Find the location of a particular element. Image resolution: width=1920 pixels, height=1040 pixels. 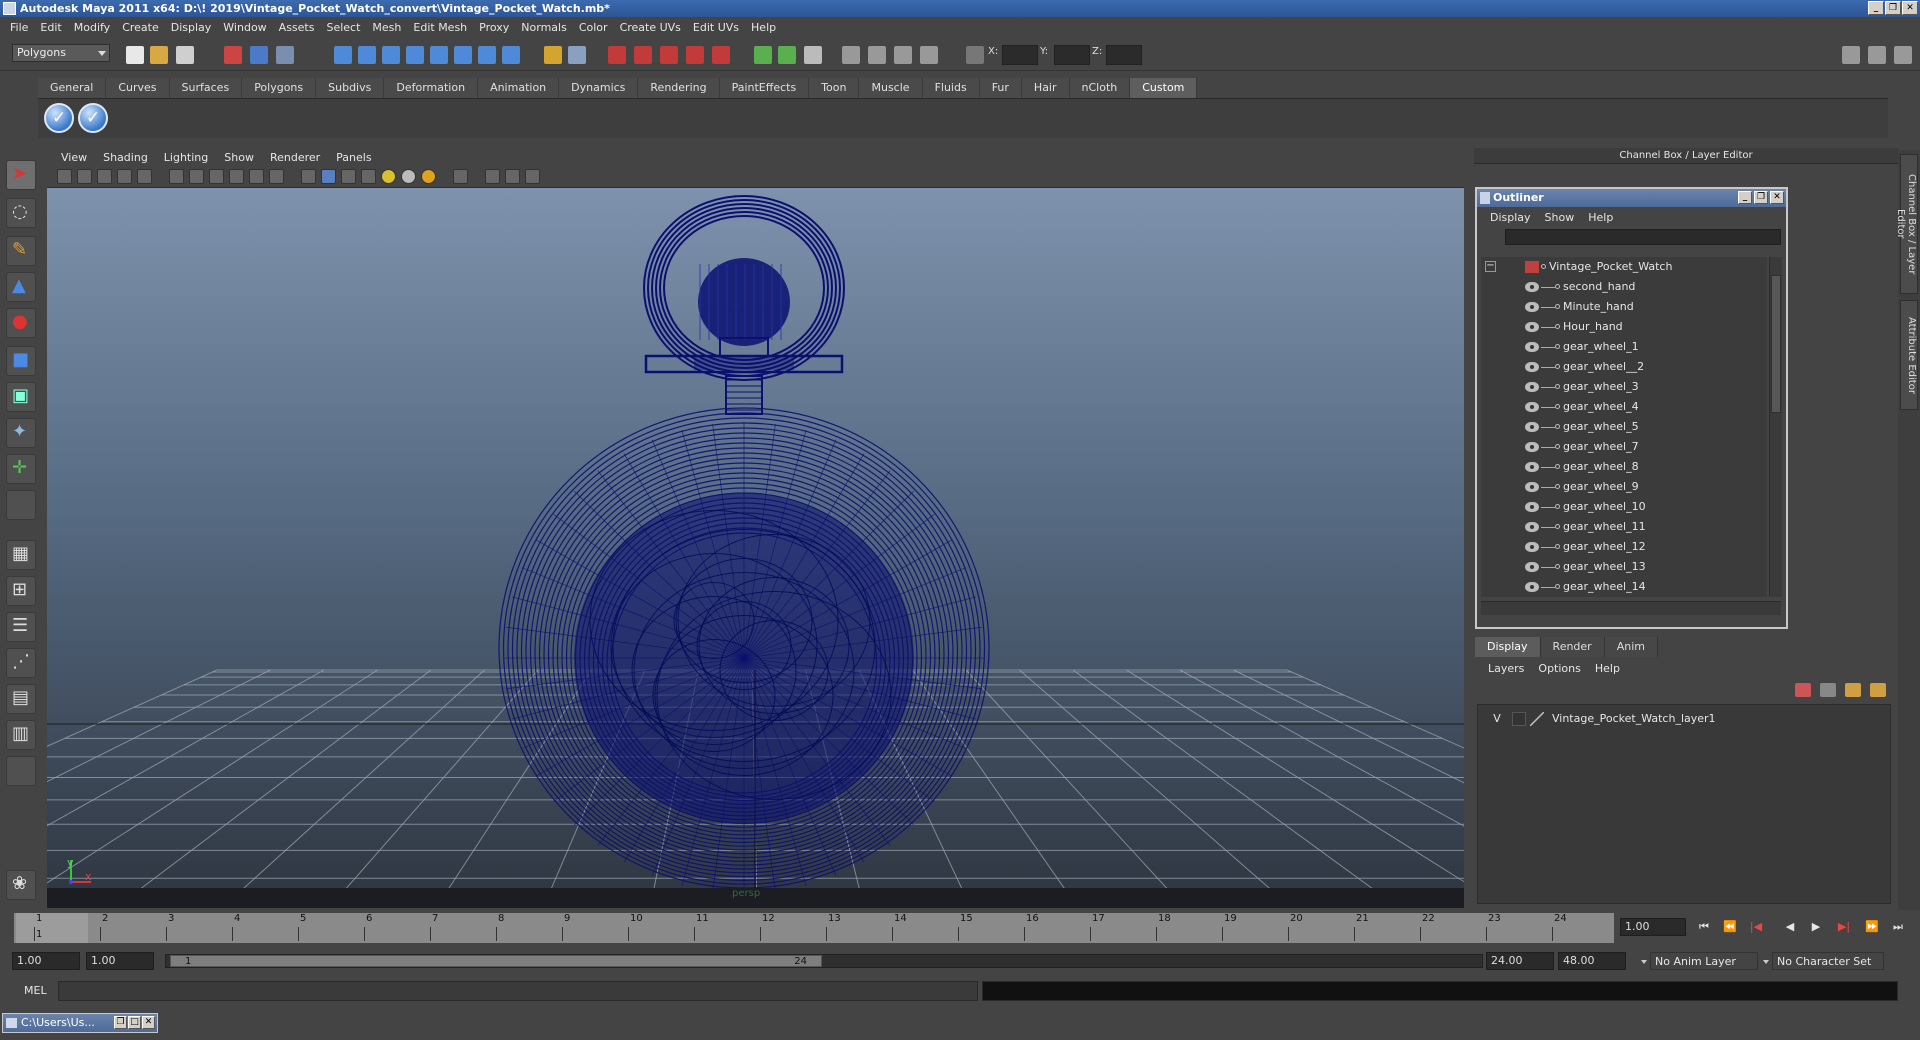

film-gate-icon is located at coordinates (176, 176).